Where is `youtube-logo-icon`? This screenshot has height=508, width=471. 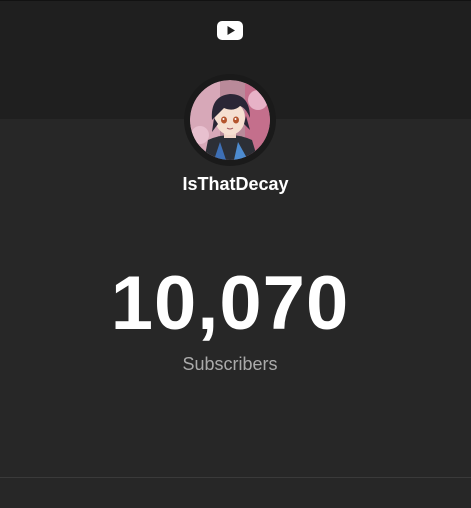
youtube-logo-icon is located at coordinates (230, 30).